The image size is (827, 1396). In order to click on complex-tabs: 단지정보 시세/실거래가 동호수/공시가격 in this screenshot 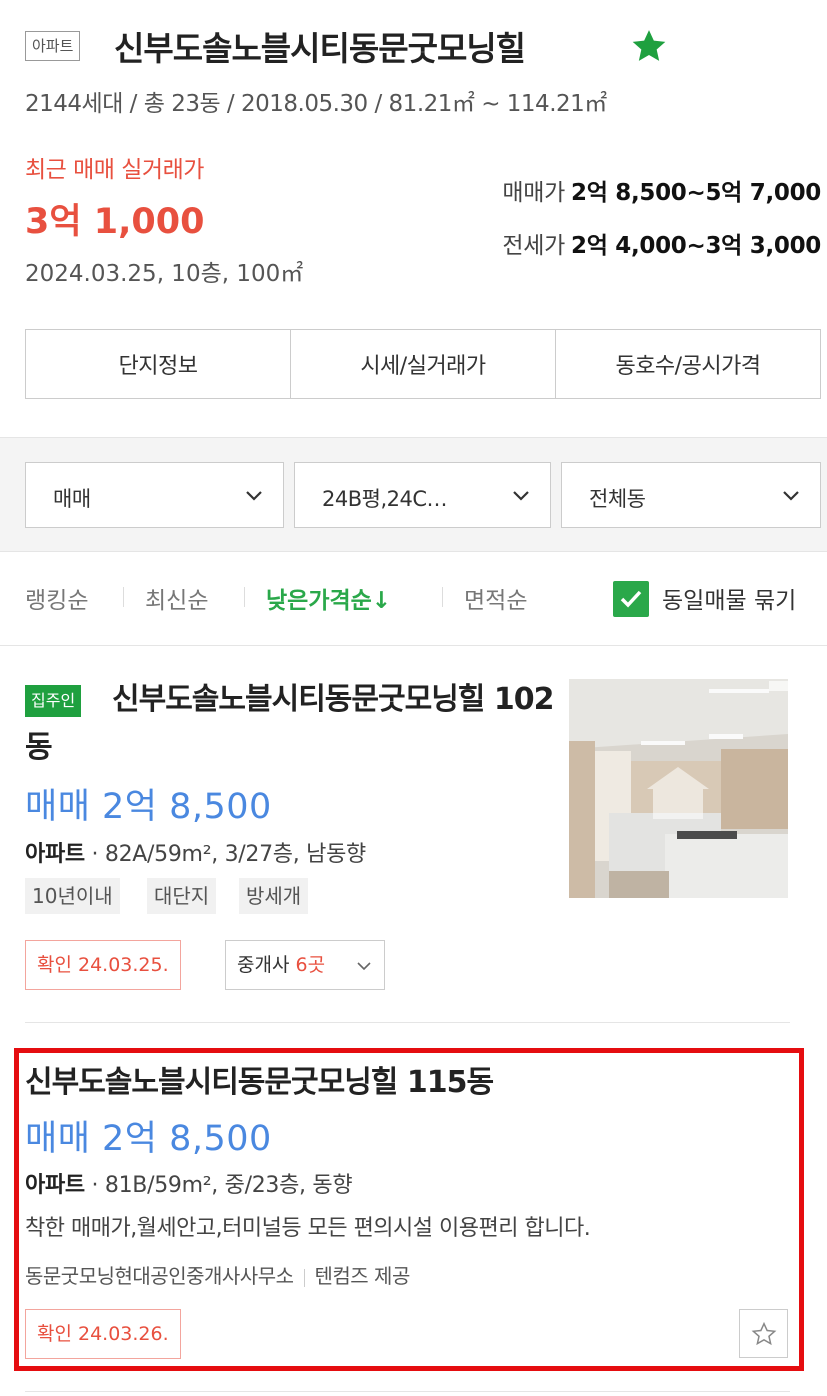, I will do `click(423, 364)`.